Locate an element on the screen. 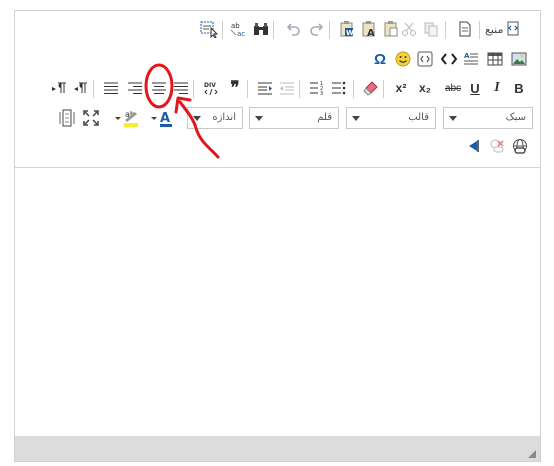 This screenshot has height=466, width=554. new-page-button is located at coordinates (465, 29).